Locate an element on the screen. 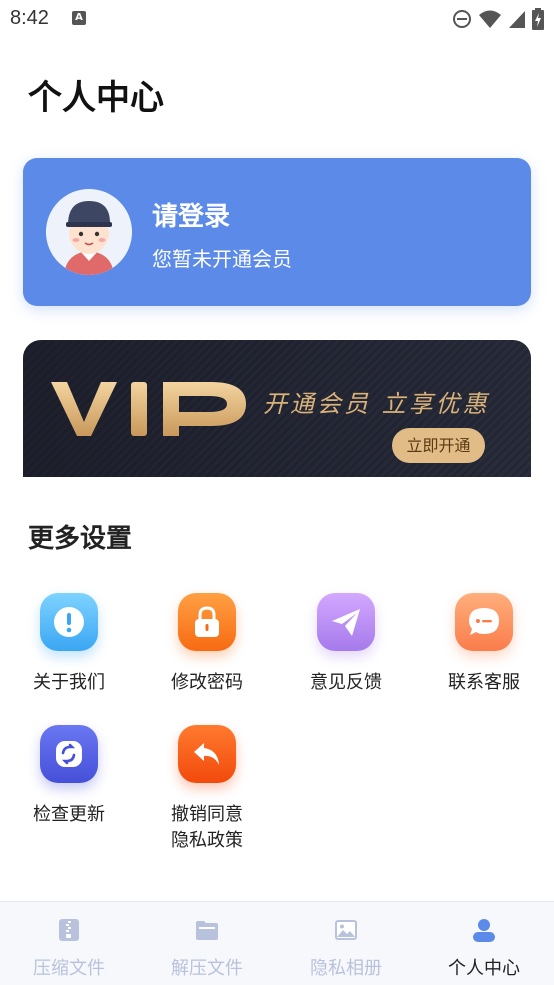 Image resolution: width=554 pixels, height=985 pixels. lock-icon is located at coordinates (207, 622).